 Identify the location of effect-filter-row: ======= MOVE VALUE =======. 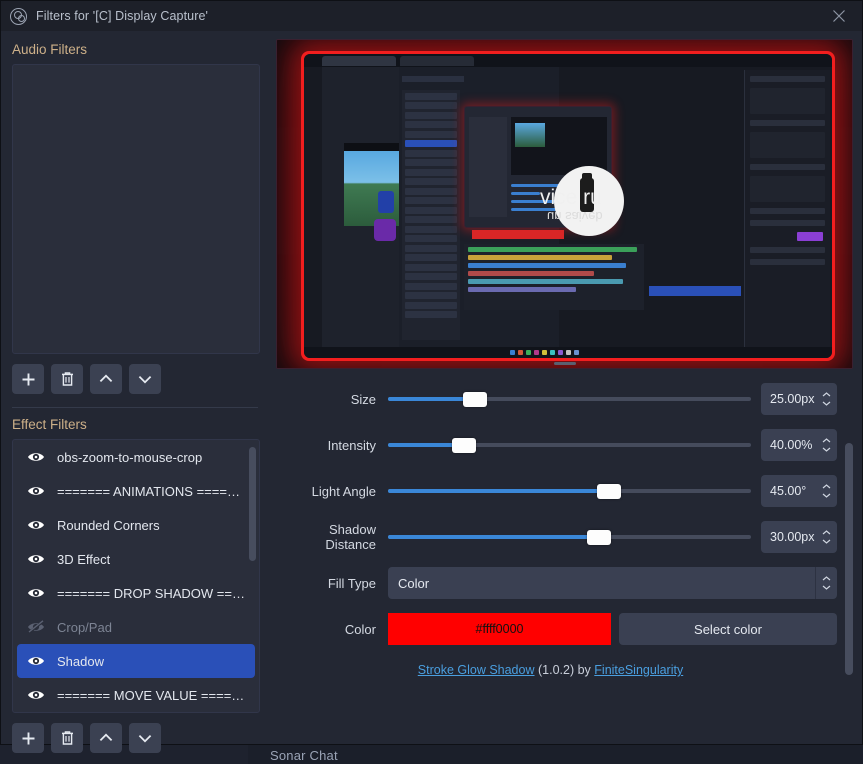
(136, 695).